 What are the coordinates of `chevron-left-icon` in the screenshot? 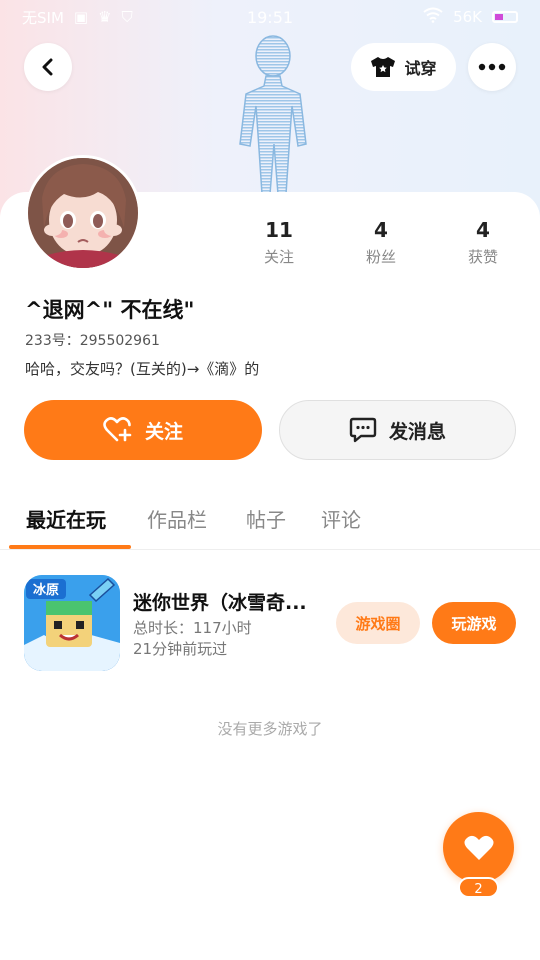 It's located at (47, 67).